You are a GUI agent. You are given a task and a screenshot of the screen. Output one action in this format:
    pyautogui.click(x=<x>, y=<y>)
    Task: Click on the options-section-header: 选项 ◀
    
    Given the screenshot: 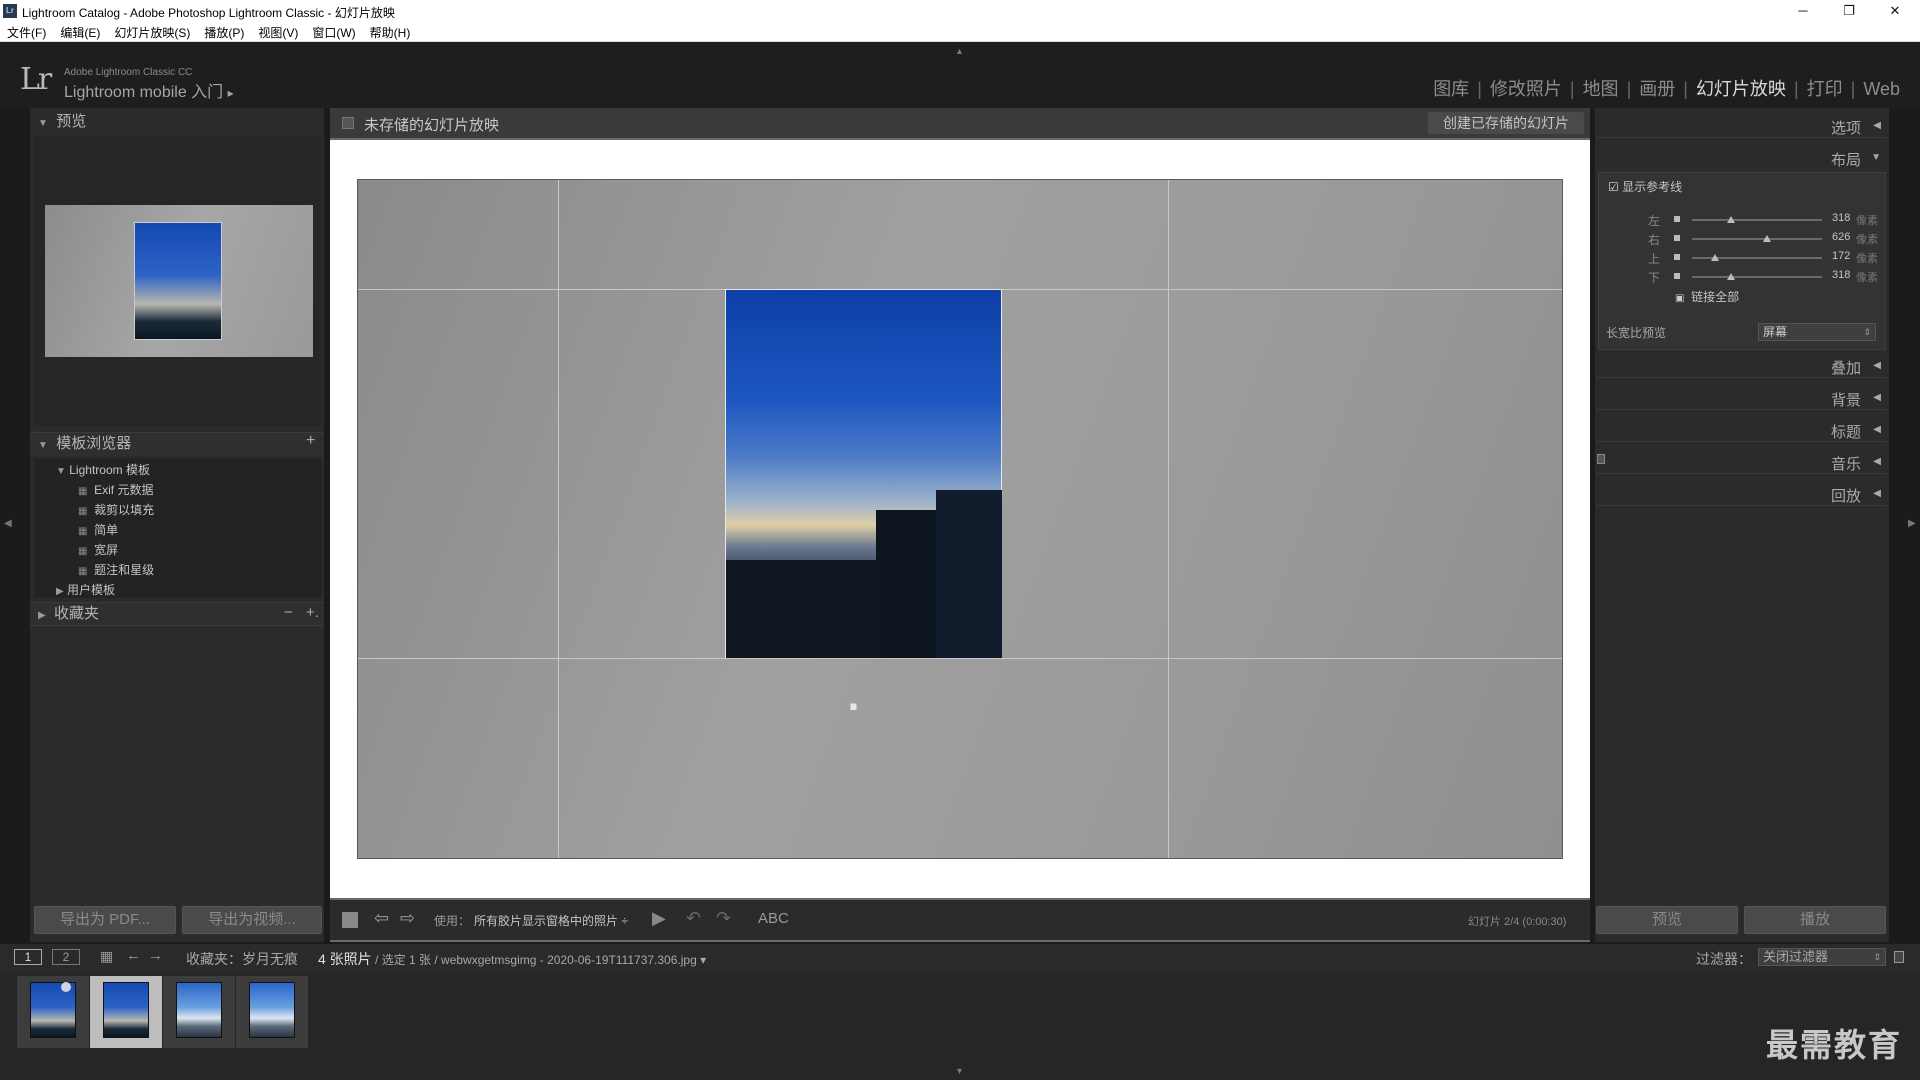 What is the action you would take?
    pyautogui.click(x=1742, y=125)
    